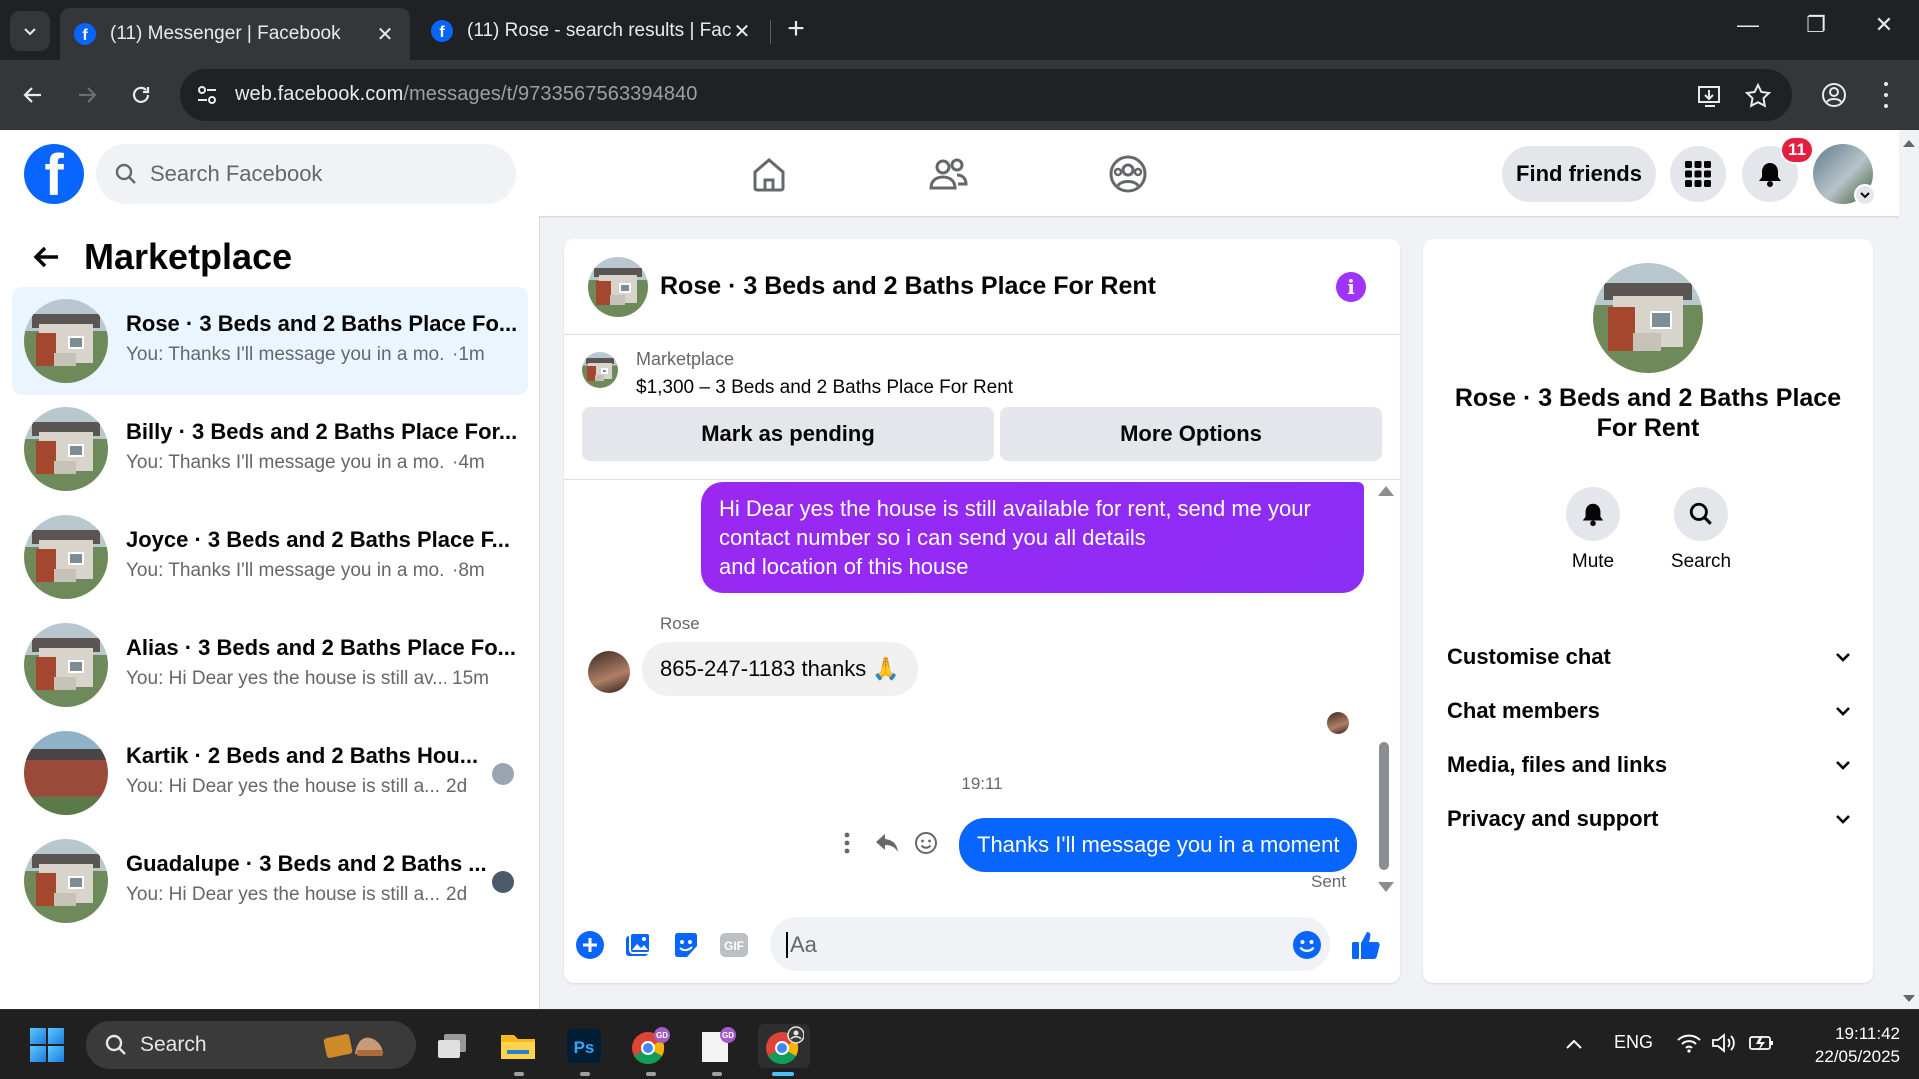 Image resolution: width=1919 pixels, height=1079 pixels. Describe the element at coordinates (518, 1046) in the screenshot. I see `file-explorer-icon` at that location.